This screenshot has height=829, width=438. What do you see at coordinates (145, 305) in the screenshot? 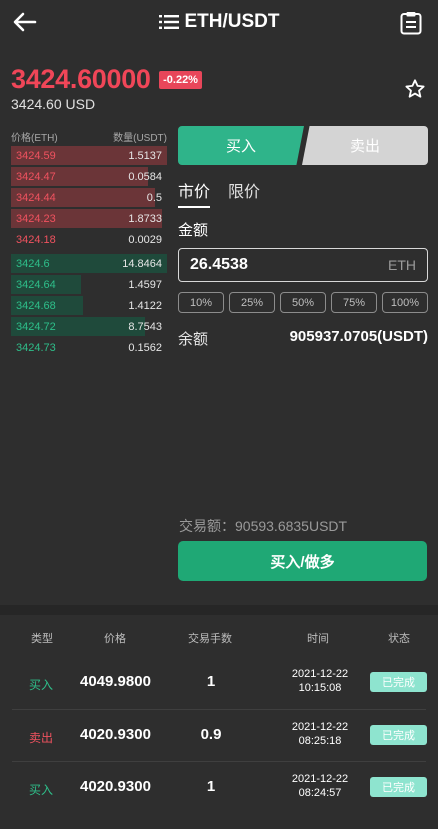
I see `row-qty: 1.4122` at bounding box center [145, 305].